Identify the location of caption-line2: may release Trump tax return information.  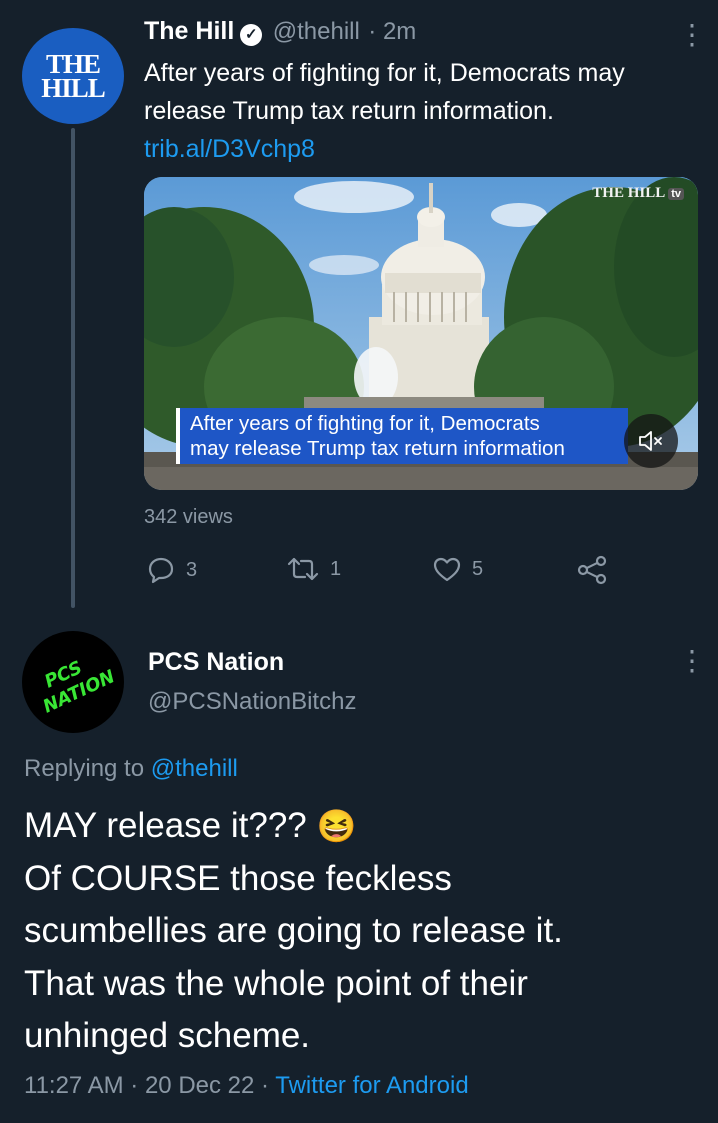
(377, 448).